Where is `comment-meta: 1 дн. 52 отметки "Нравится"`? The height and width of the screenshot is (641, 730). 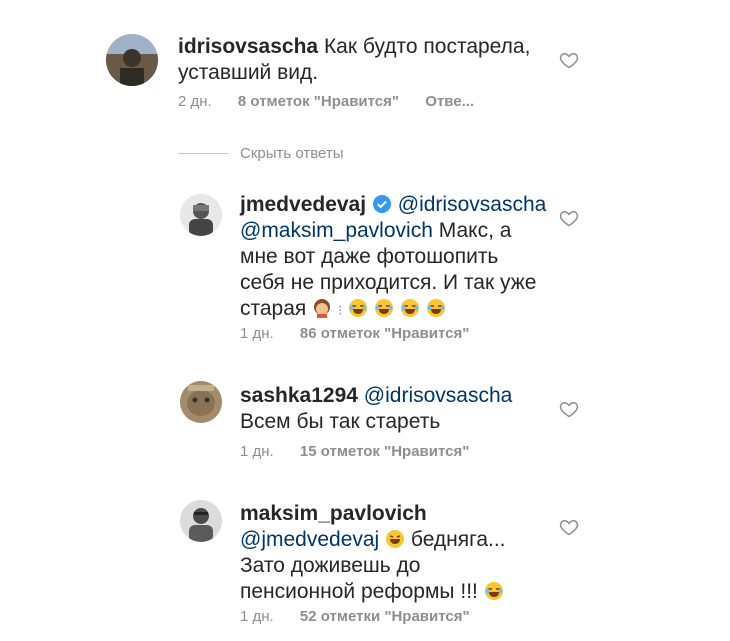
comment-meta: 1 дн. 52 отметки "Нравится" is located at coordinates (366, 616).